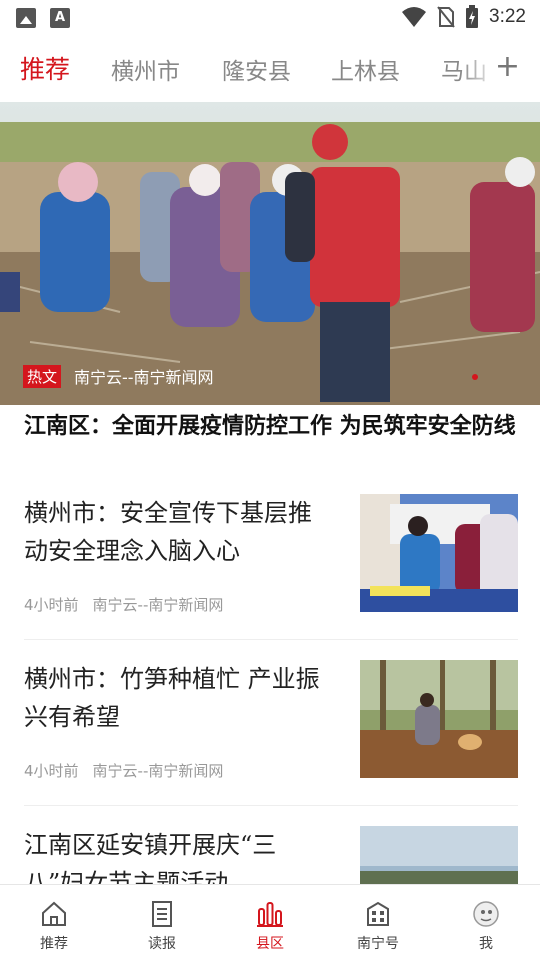  Describe the element at coordinates (446, 17) in the screenshot. I see `no-sim-icon` at that location.